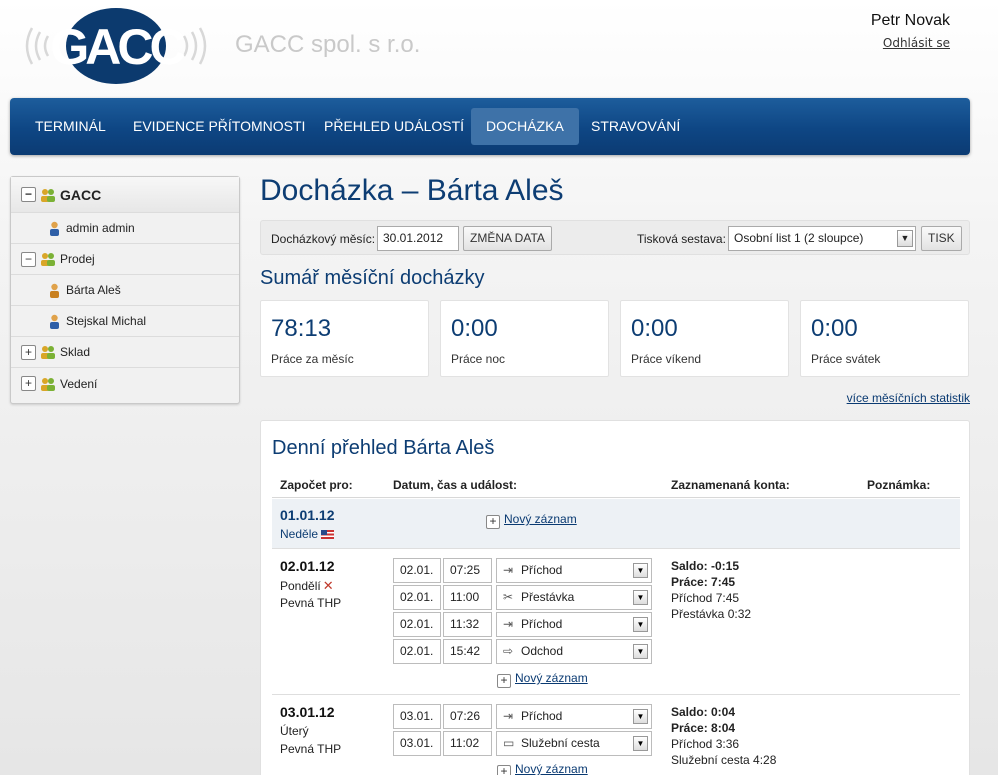  What do you see at coordinates (81, 194) in the screenshot?
I see `tree-label: GACC` at bounding box center [81, 194].